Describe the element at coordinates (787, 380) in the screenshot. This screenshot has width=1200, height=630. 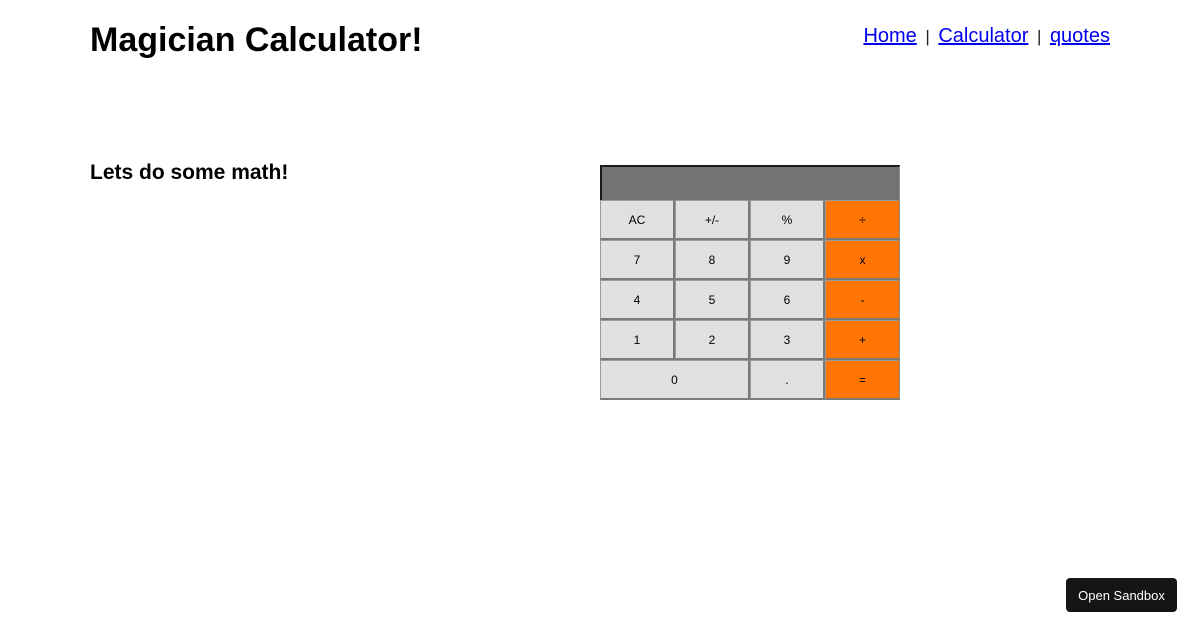
I see `key-decimal: .` at that location.